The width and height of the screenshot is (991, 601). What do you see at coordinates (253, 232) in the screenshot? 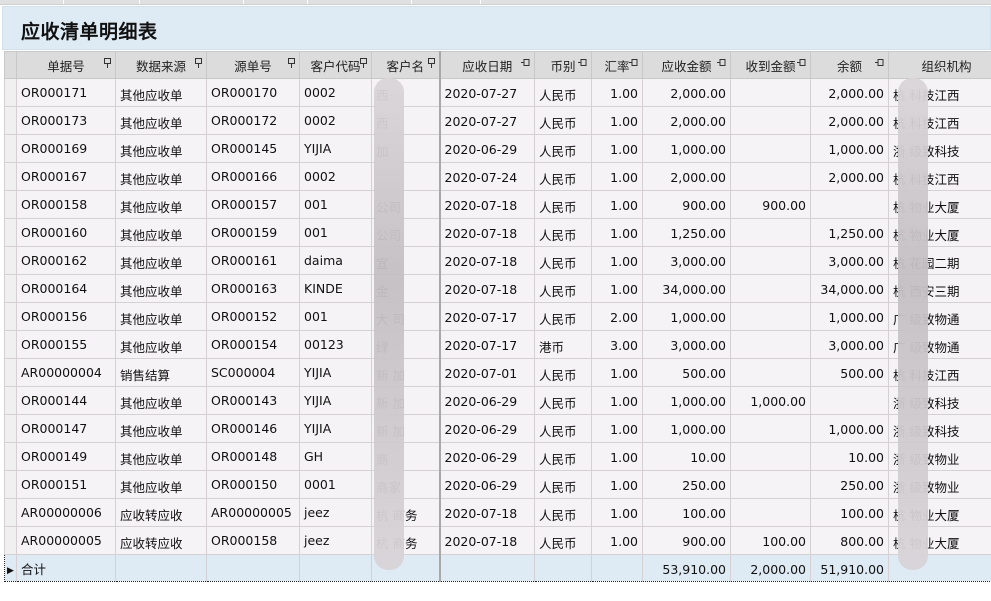
I see `cell-source-no: OR000159` at bounding box center [253, 232].